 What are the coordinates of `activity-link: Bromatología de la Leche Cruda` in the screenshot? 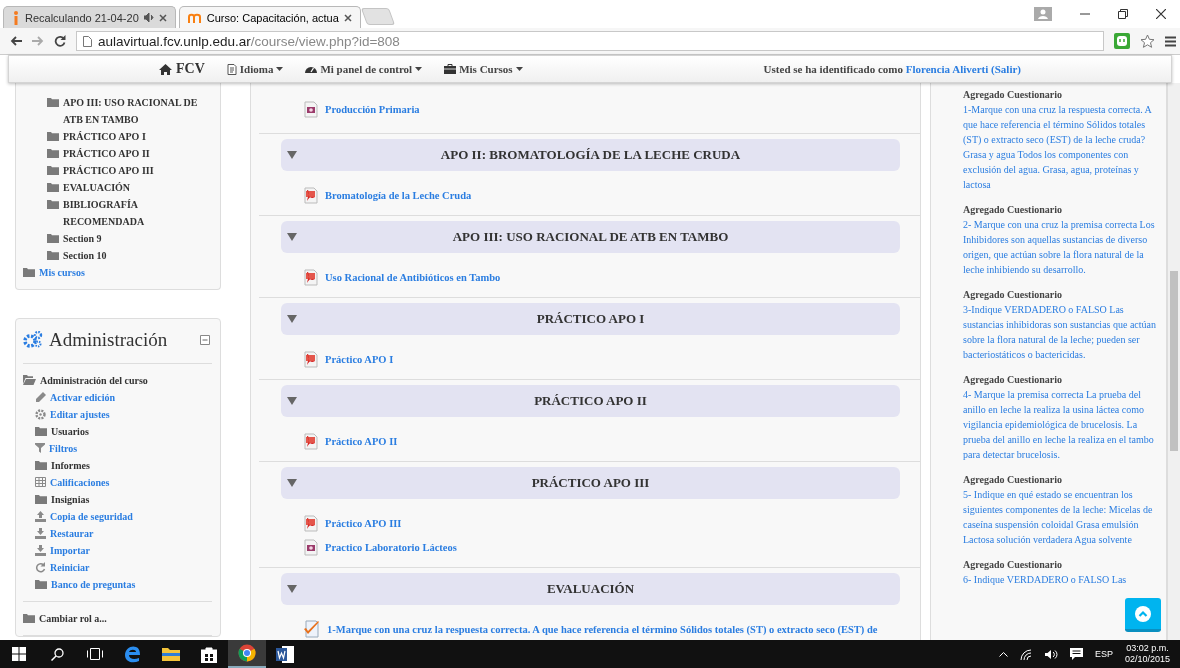 It's located at (611, 195).